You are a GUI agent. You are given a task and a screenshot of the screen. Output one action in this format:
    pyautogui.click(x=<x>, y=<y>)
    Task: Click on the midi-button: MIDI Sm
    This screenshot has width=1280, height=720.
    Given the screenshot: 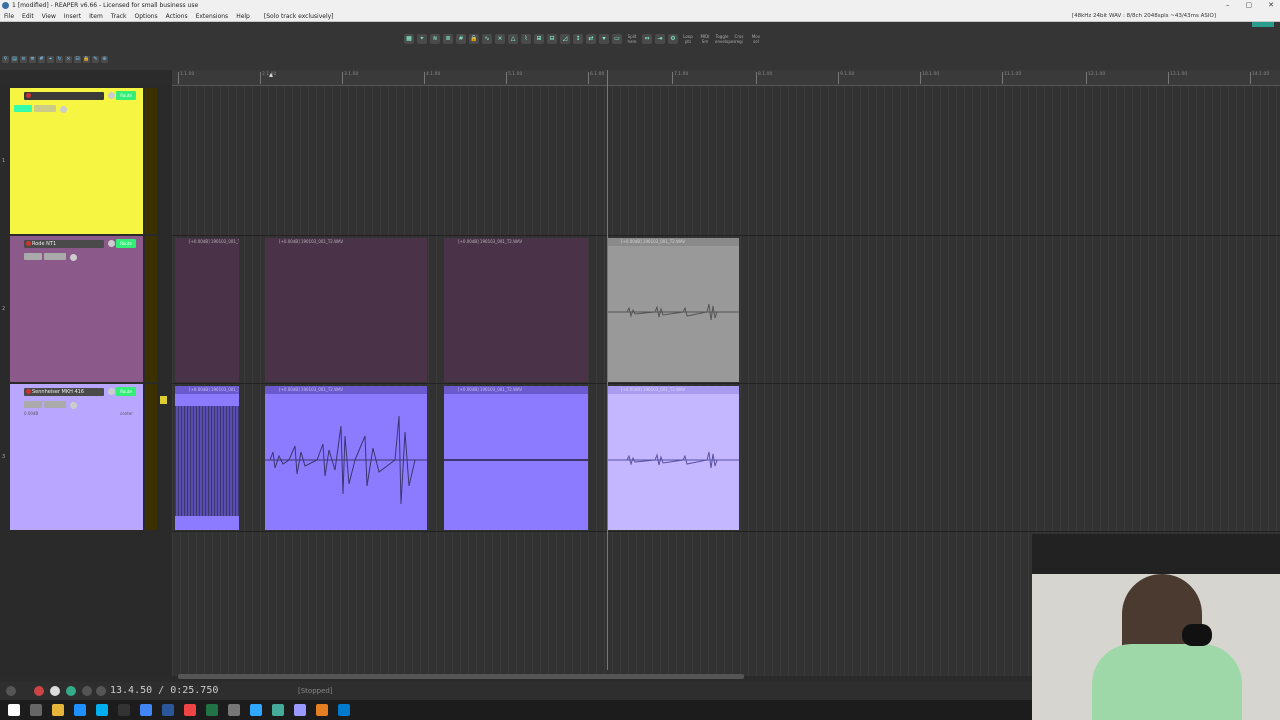 What is the action you would take?
    pyautogui.click(x=705, y=39)
    